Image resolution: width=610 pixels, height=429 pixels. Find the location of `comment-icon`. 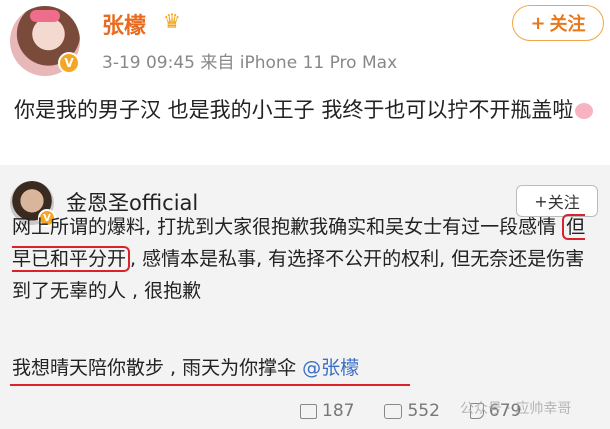

comment-icon is located at coordinates (393, 411).